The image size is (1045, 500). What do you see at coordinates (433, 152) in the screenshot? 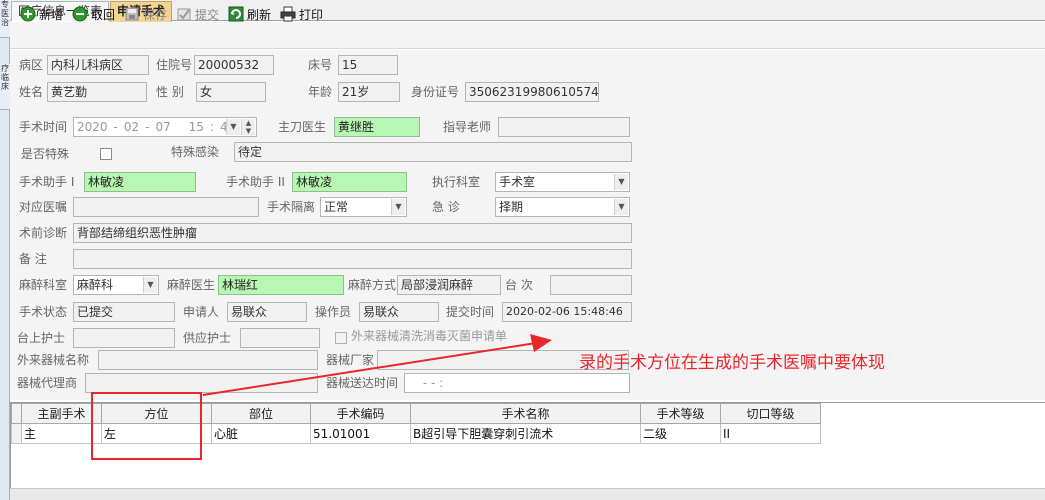
I see `special-infection-field: 待定` at bounding box center [433, 152].